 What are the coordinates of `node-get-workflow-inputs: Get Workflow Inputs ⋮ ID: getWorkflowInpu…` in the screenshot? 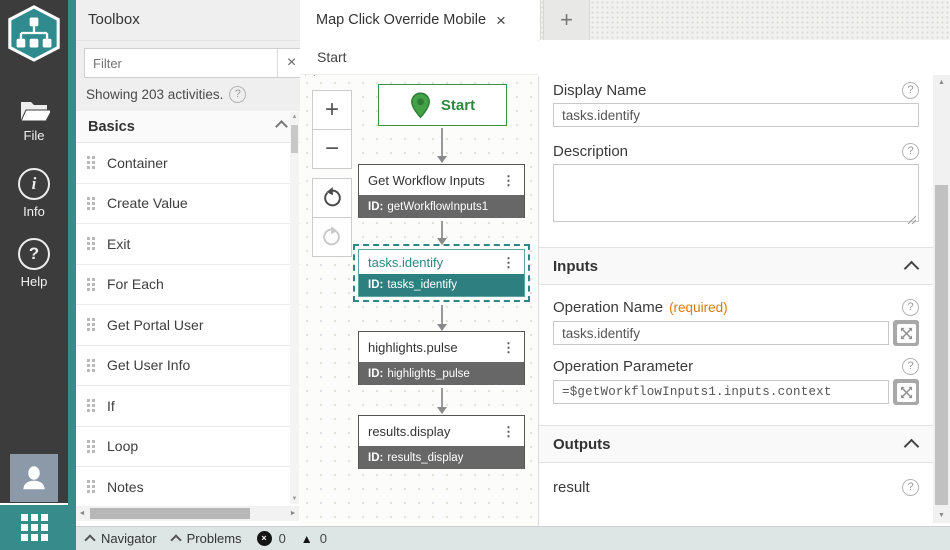 It's located at (441, 191).